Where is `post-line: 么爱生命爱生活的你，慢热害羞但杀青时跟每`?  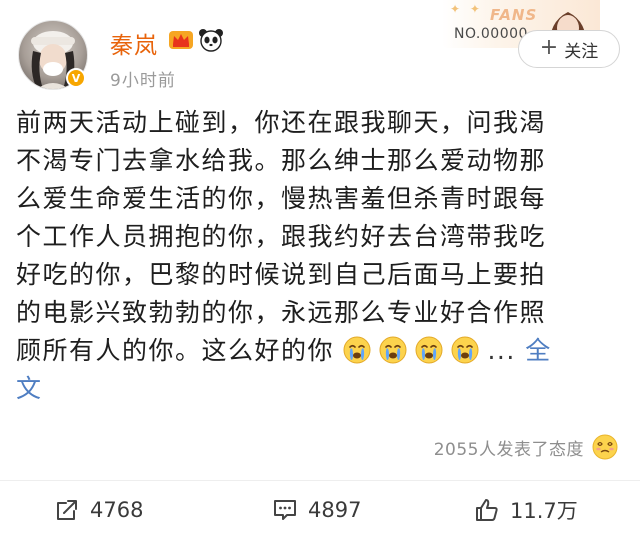
post-line: 么爱生命爱生活的你，慢热害羞但杀青时跟每 is located at coordinates (281, 198).